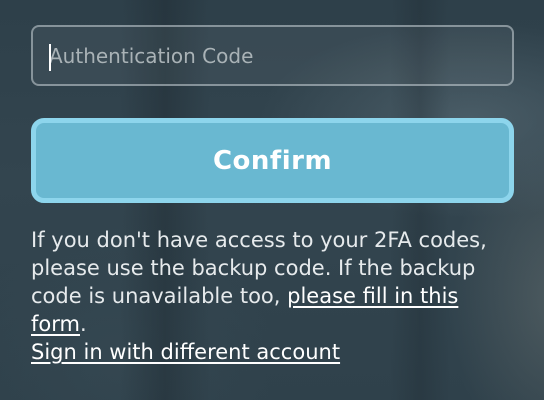 This screenshot has height=400, width=544. I want to click on authentication-code-input, so click(272, 55).